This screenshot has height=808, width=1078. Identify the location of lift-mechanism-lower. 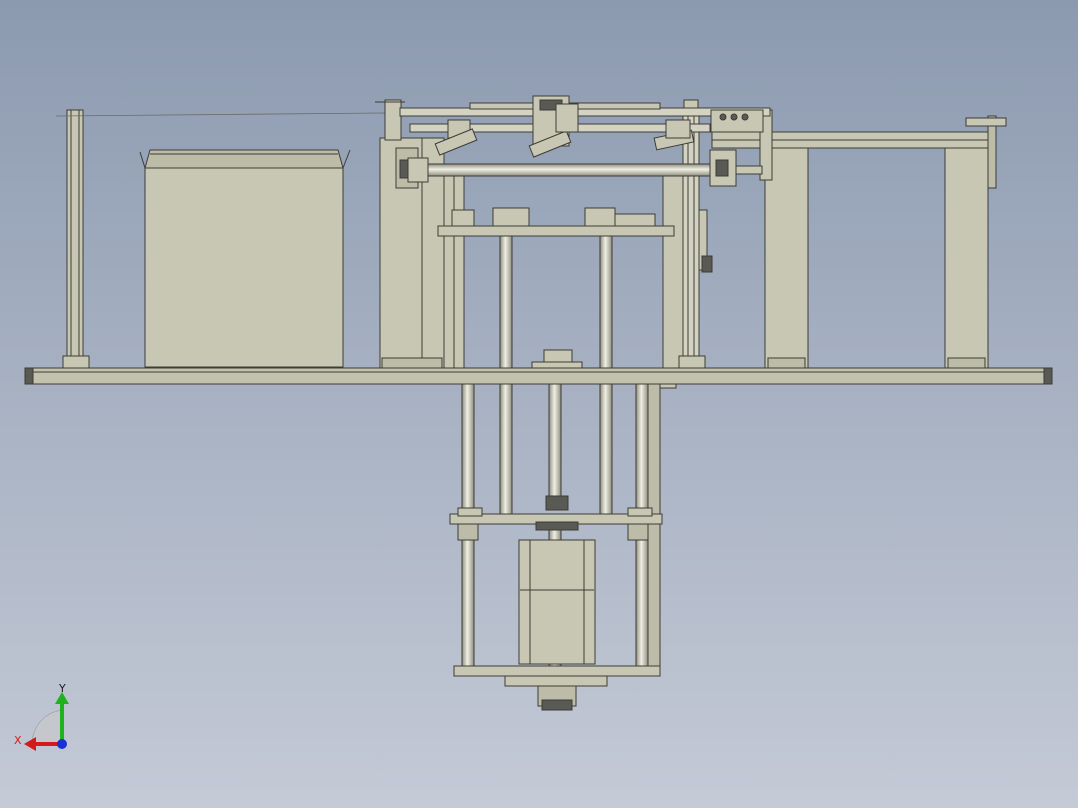
(563, 547).